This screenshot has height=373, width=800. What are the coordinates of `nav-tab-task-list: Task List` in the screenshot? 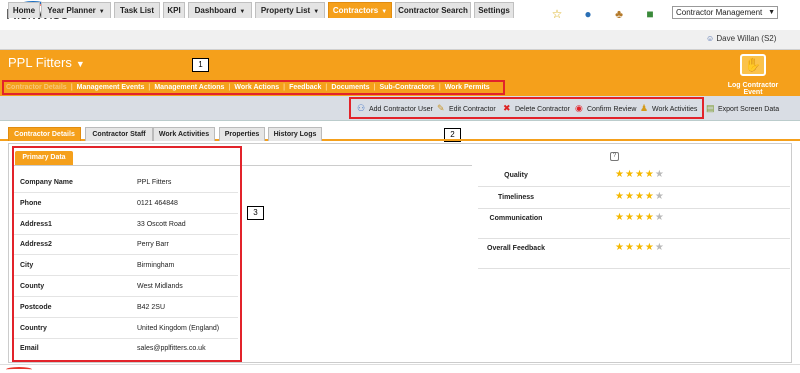 It's located at (137, 10).